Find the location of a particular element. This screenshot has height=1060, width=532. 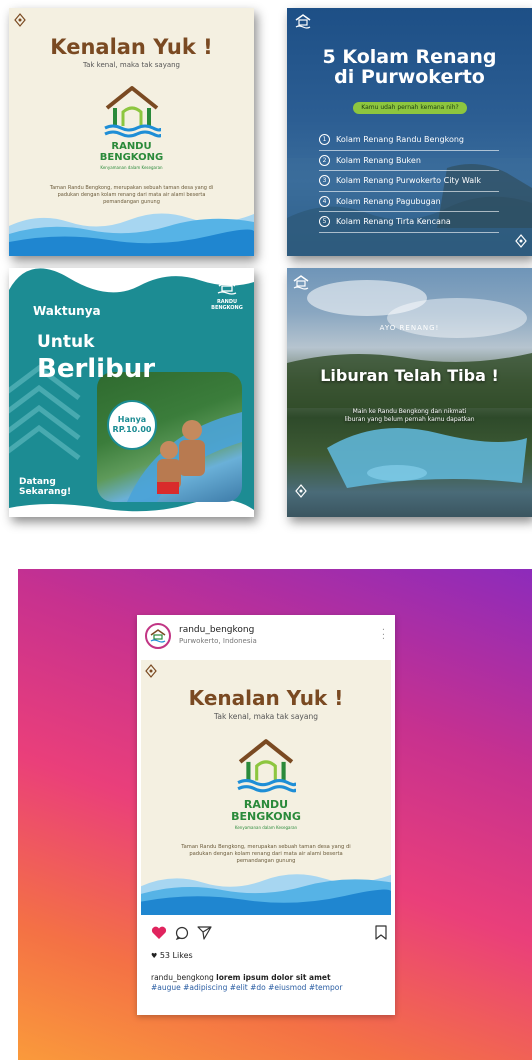

desc-line-1: Main ke Randu Bengkong dan nikmati is located at coordinates (409, 411).